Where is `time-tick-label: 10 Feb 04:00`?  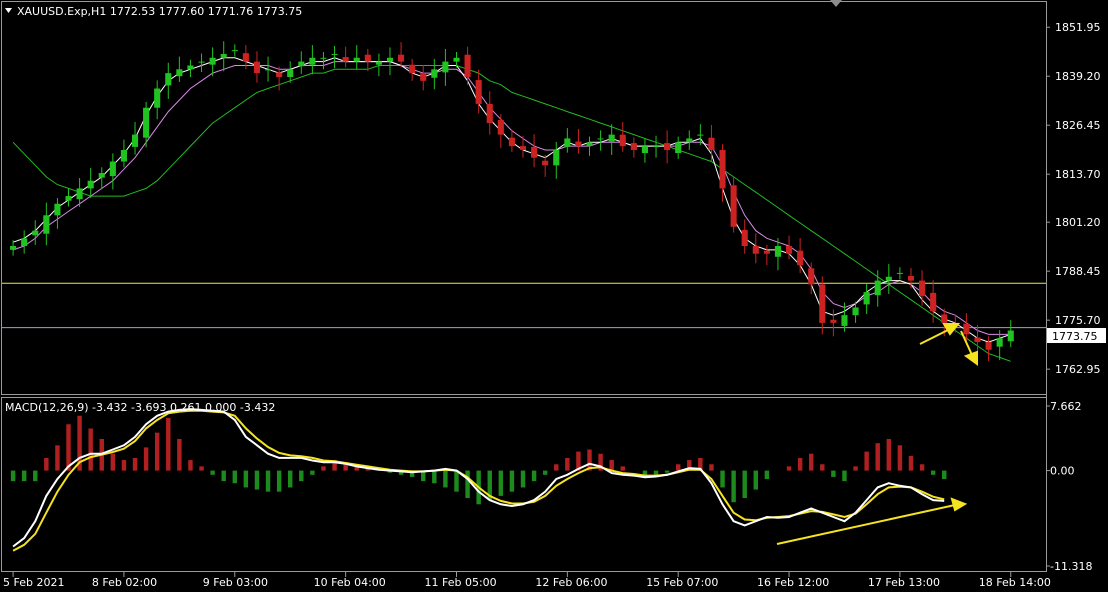 time-tick-label: 10 Feb 04:00 is located at coordinates (350, 582).